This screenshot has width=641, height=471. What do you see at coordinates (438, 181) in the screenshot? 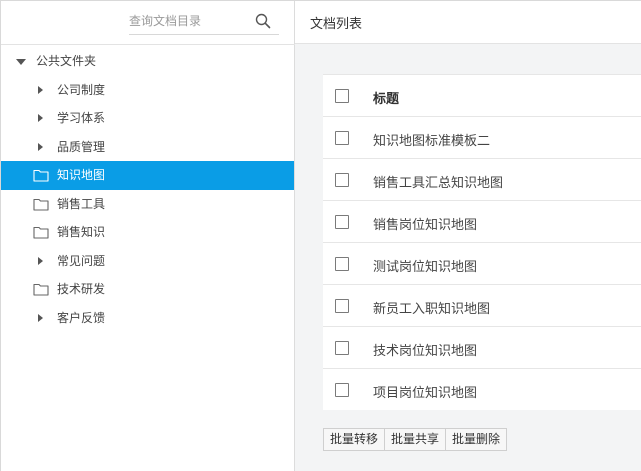
I see `document-title: 销售工具汇总知识地图` at bounding box center [438, 181].